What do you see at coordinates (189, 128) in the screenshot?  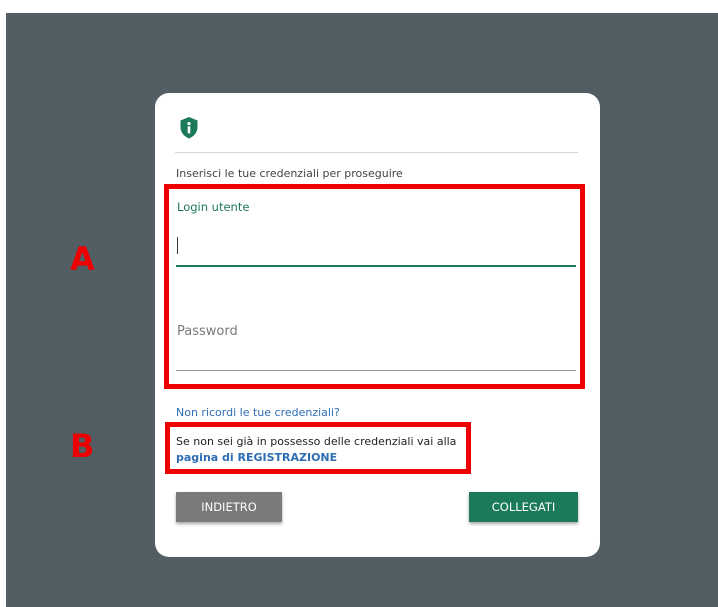 I see `shield-info-icon` at bounding box center [189, 128].